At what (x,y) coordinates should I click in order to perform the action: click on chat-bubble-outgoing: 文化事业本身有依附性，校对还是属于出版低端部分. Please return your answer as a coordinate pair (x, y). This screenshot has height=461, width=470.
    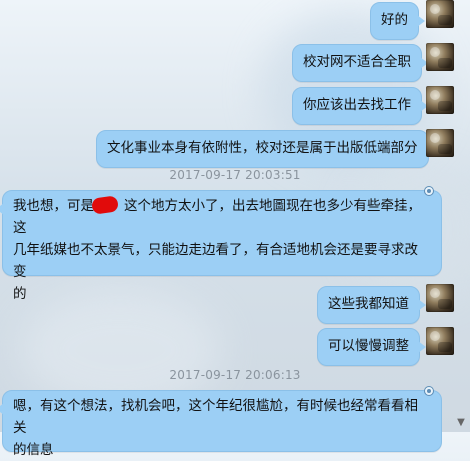
    Looking at the image, I should click on (265, 149).